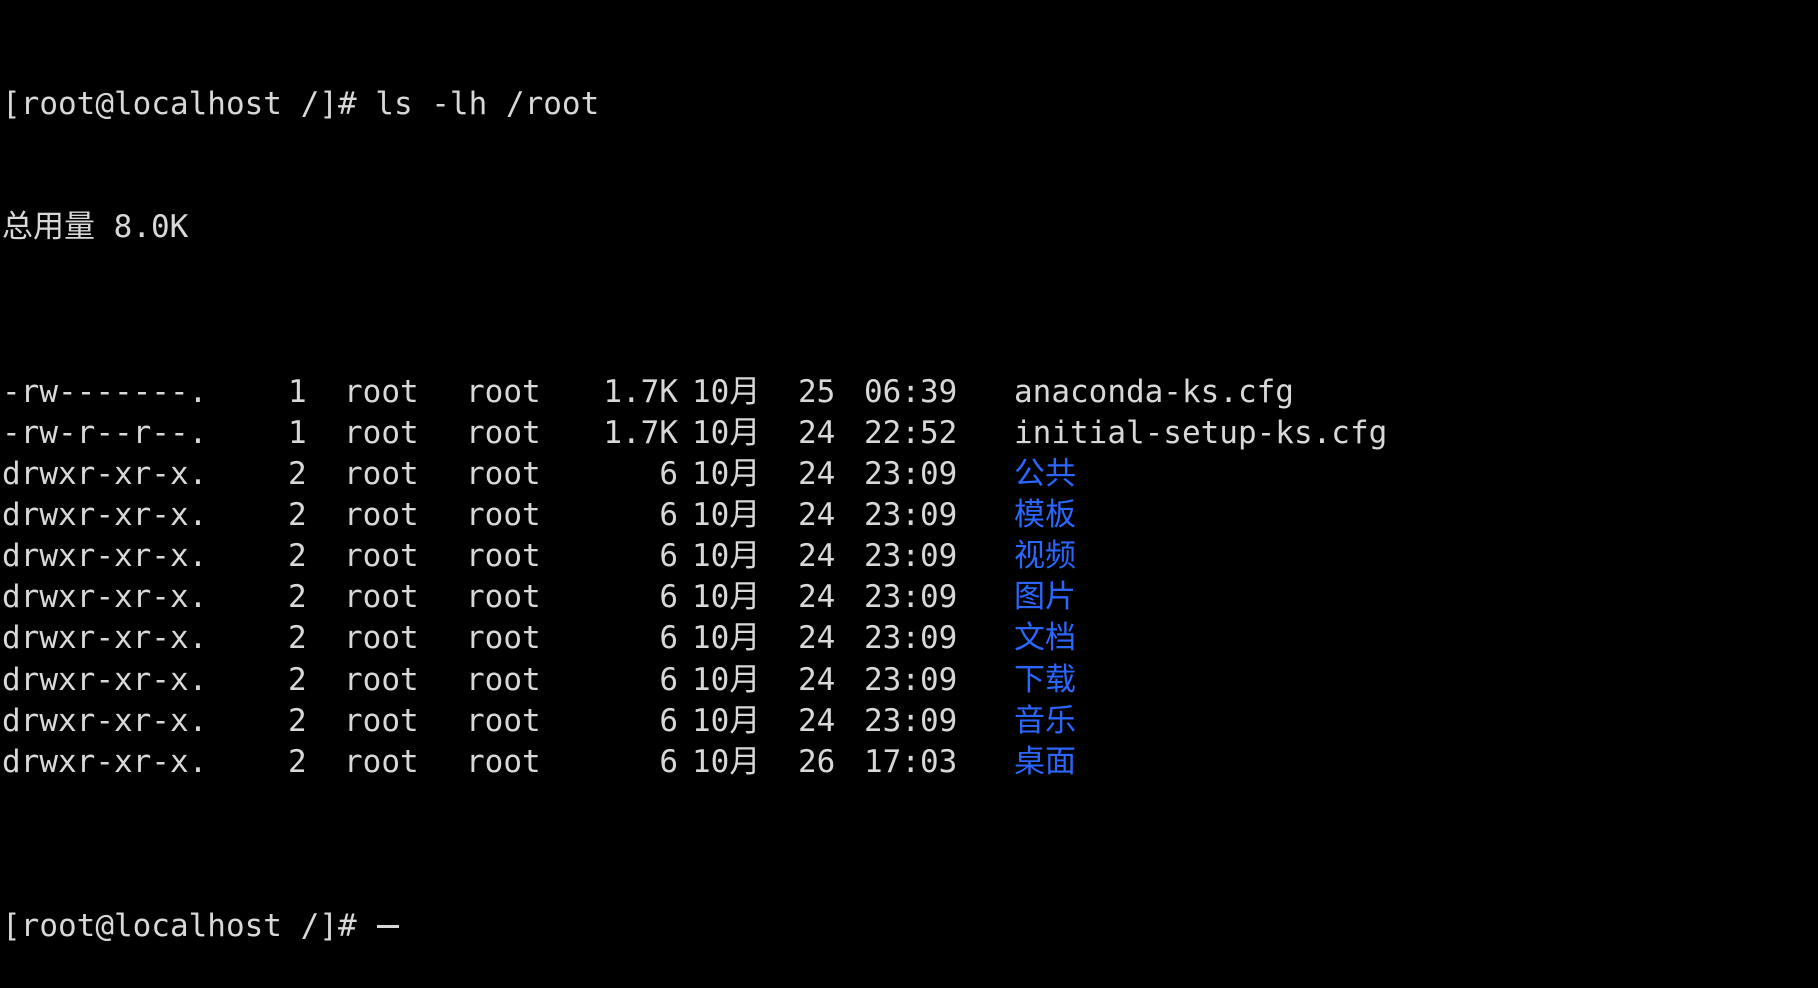 This screenshot has height=988, width=1818. I want to click on listing-row: drwxr-xr-x. 2 root root 6 10月 24 23:09 公共, so click(910, 474).